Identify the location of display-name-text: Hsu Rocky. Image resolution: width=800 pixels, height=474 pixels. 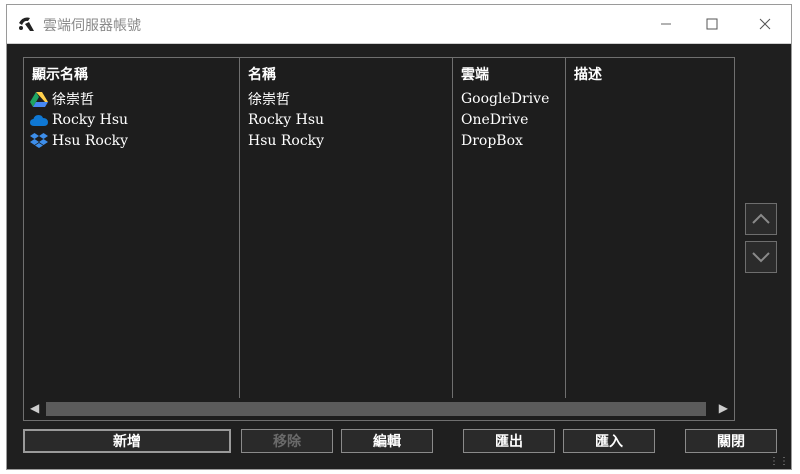
(90, 140).